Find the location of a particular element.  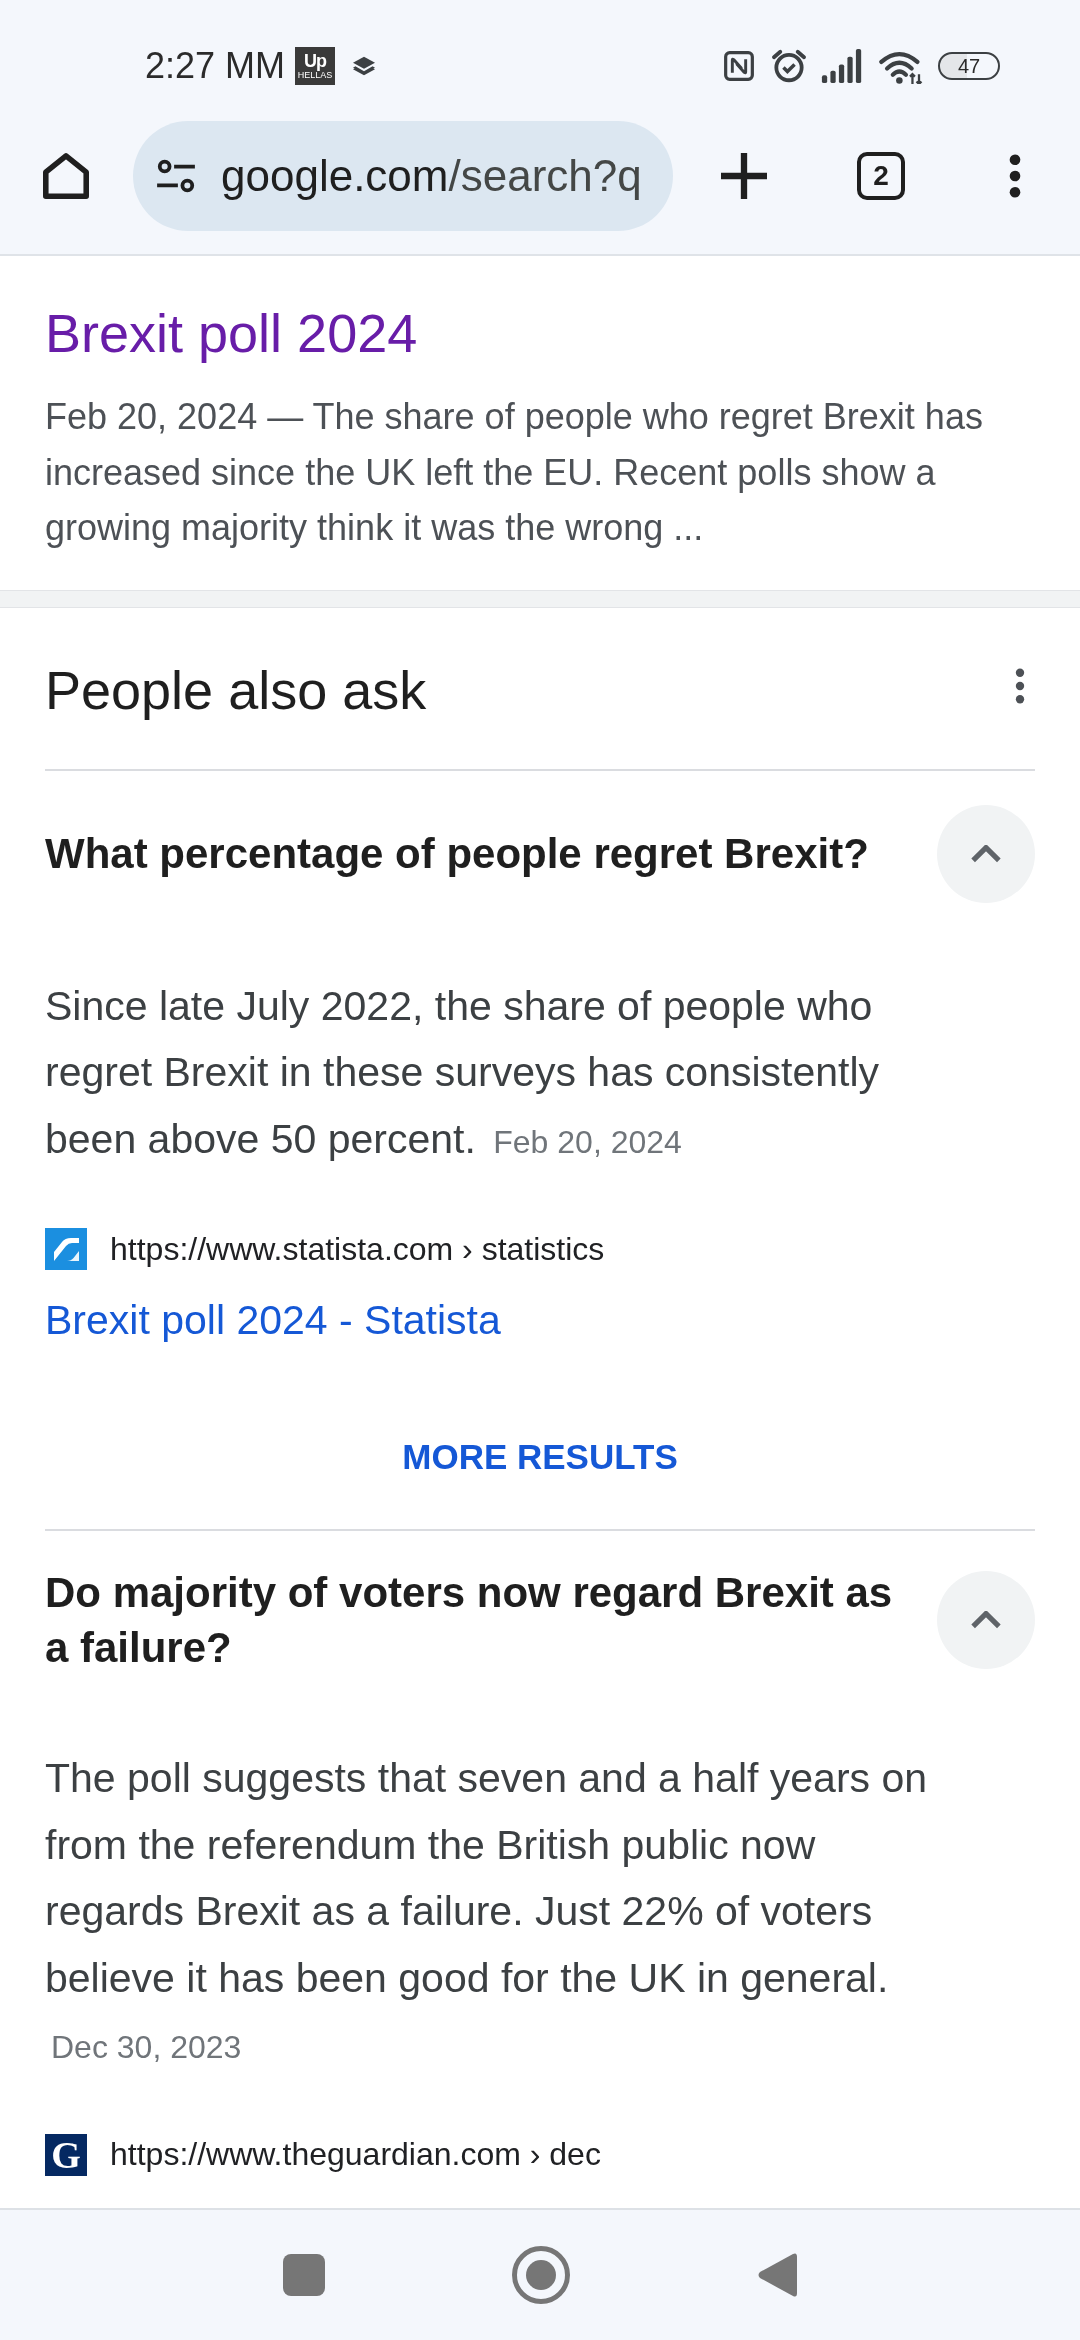

status-time: 2:27 MM is located at coordinates (215, 66).